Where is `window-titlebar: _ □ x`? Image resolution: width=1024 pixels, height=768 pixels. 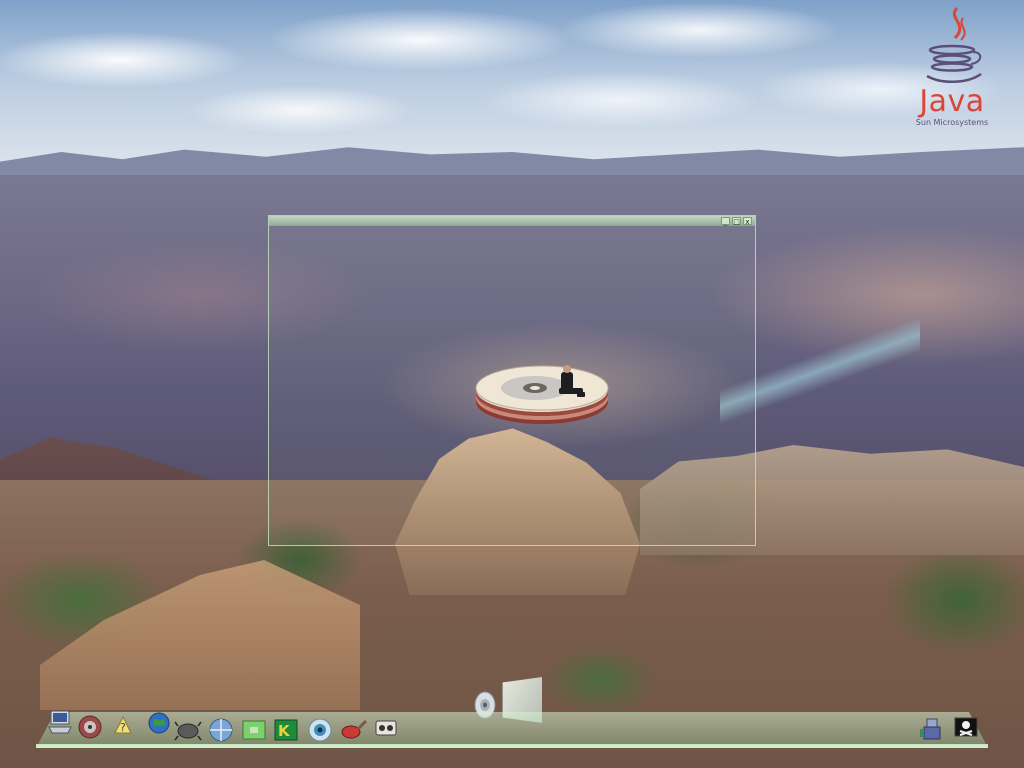 window-titlebar: _ □ x is located at coordinates (512, 221).